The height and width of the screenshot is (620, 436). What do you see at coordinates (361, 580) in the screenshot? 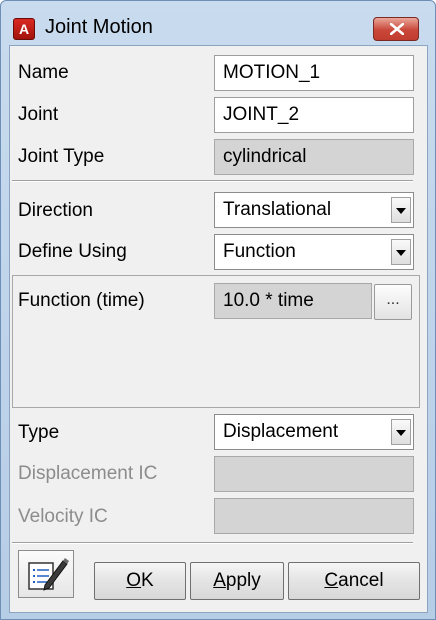
I see `cancel-label-rest: ancel` at bounding box center [361, 580].